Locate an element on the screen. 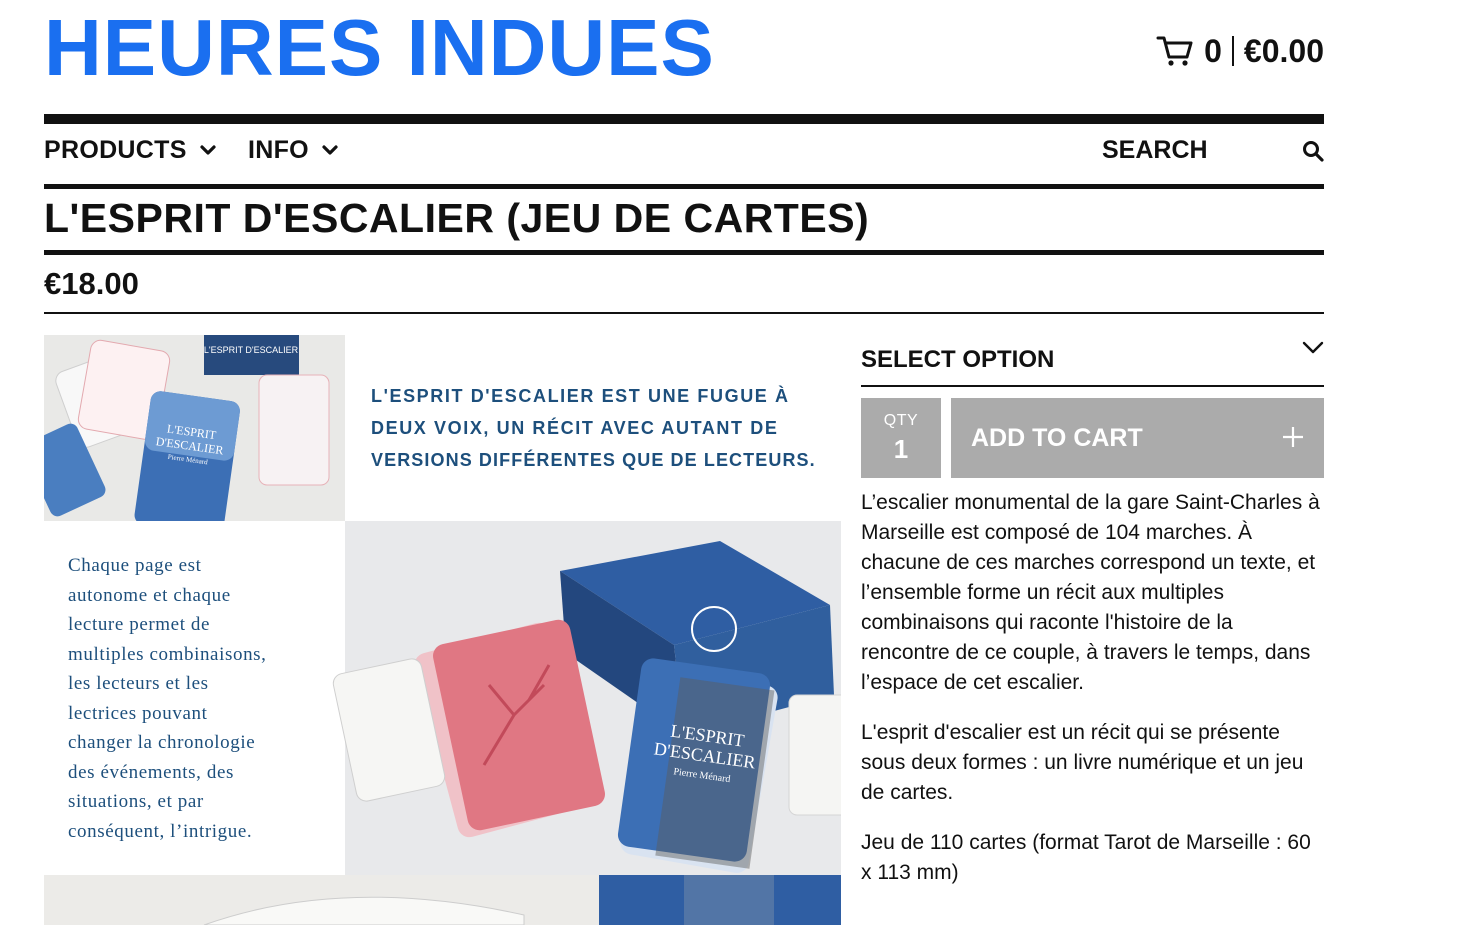 The image size is (1459, 925). add-to-cart-label: ADD TO CART is located at coordinates (1057, 437).